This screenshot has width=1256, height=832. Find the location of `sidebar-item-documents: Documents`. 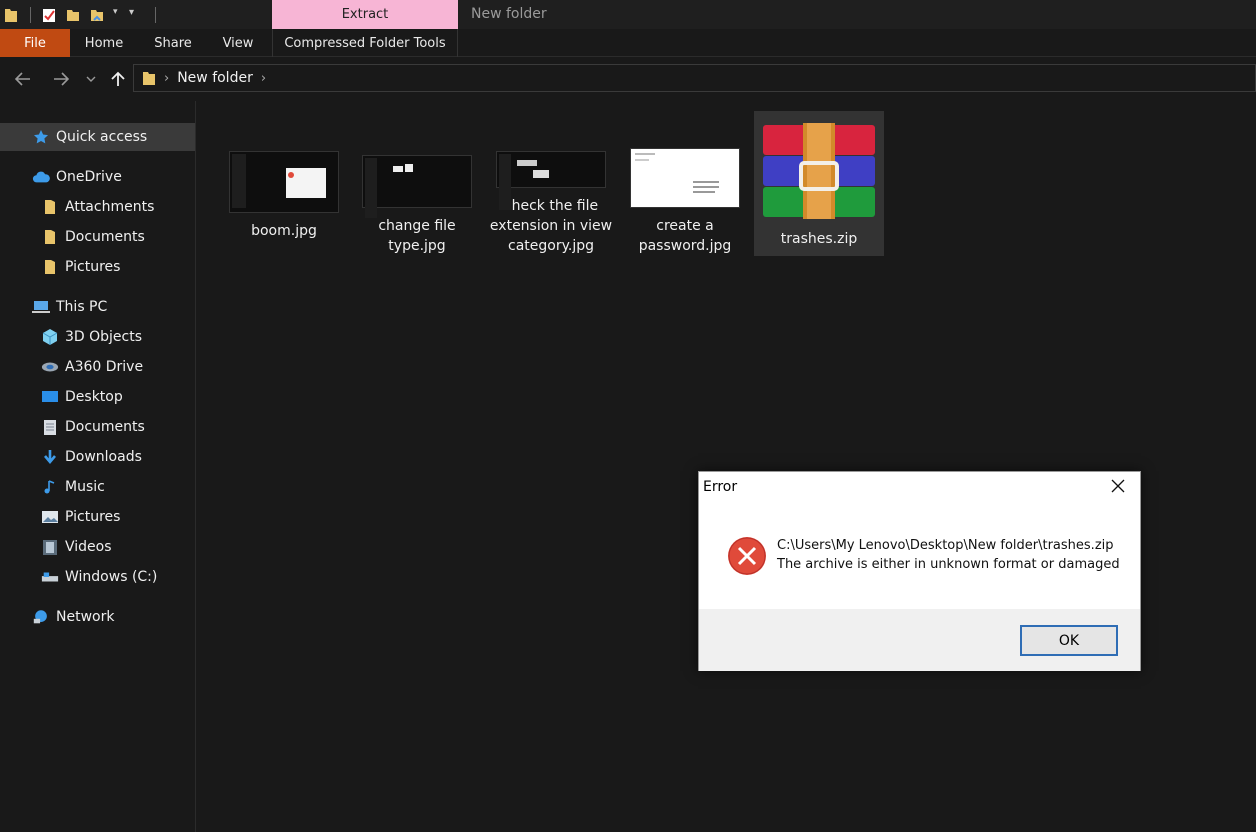

sidebar-item-documents: Documents is located at coordinates (97, 237).